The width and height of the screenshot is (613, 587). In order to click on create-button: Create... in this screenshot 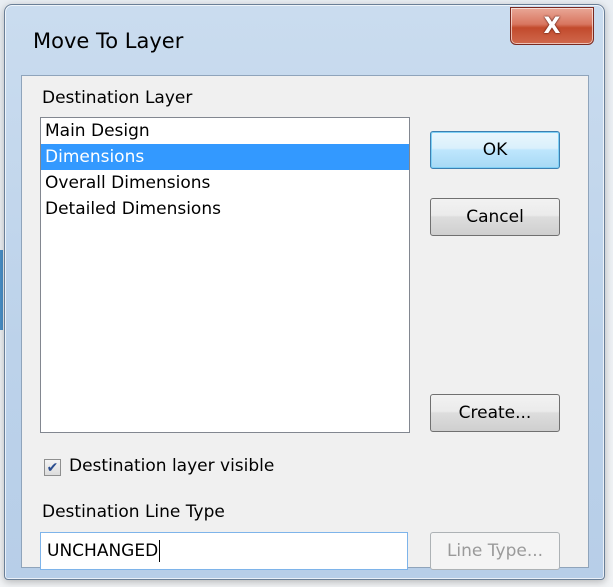, I will do `click(495, 413)`.